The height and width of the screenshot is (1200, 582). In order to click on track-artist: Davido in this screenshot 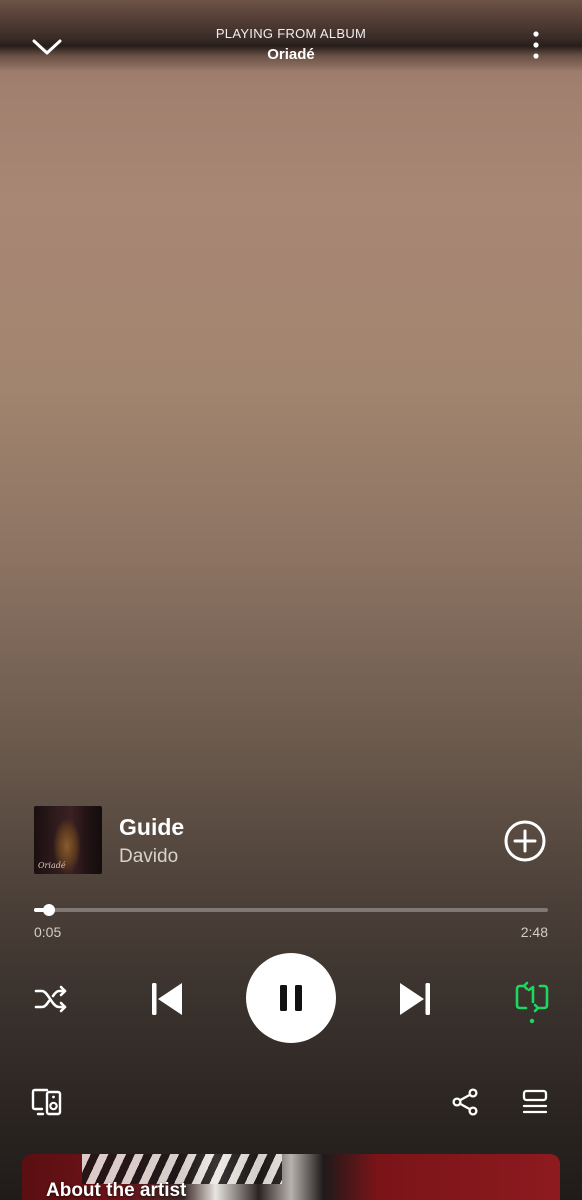, I will do `click(148, 857)`.